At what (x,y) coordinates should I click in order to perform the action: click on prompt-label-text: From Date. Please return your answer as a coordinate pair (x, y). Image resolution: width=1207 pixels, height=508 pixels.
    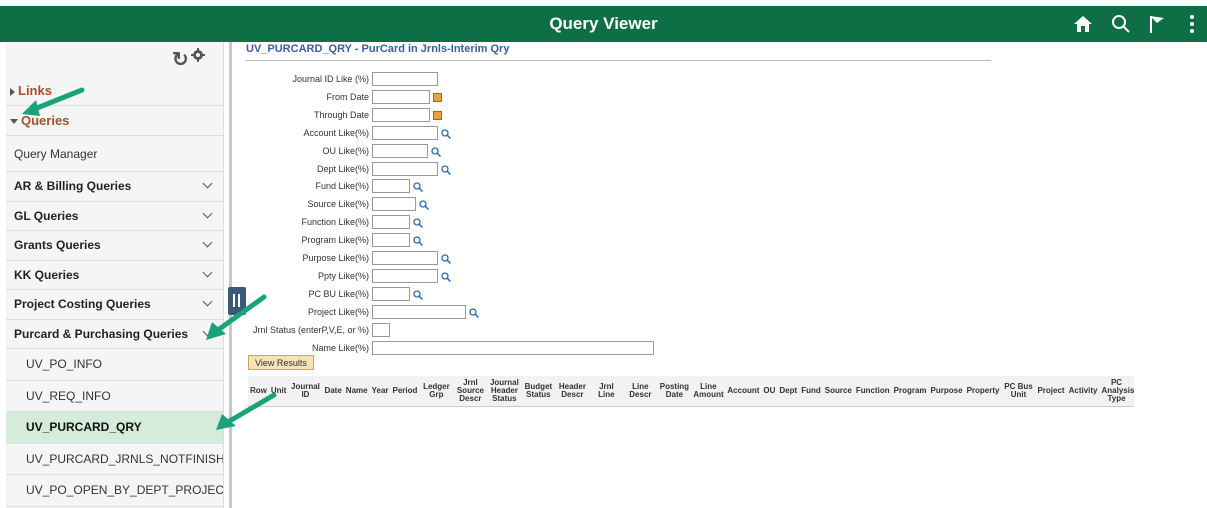
    Looking at the image, I should click on (347, 96).